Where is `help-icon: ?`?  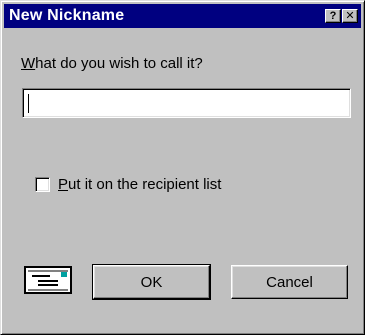
help-icon: ? is located at coordinates (333, 15).